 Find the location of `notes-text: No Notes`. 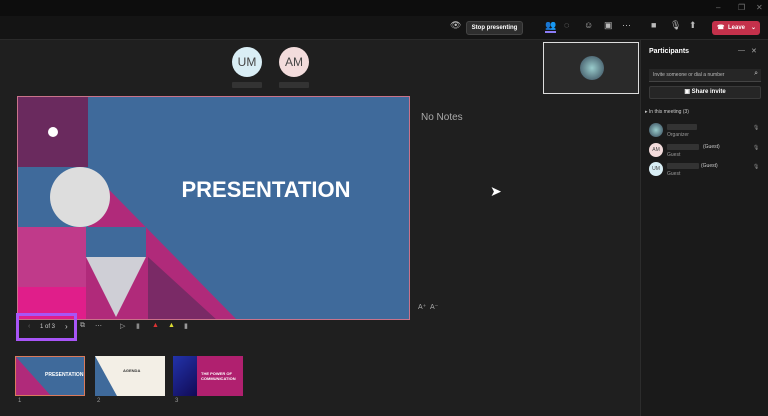

notes-text: No Notes is located at coordinates (442, 117).